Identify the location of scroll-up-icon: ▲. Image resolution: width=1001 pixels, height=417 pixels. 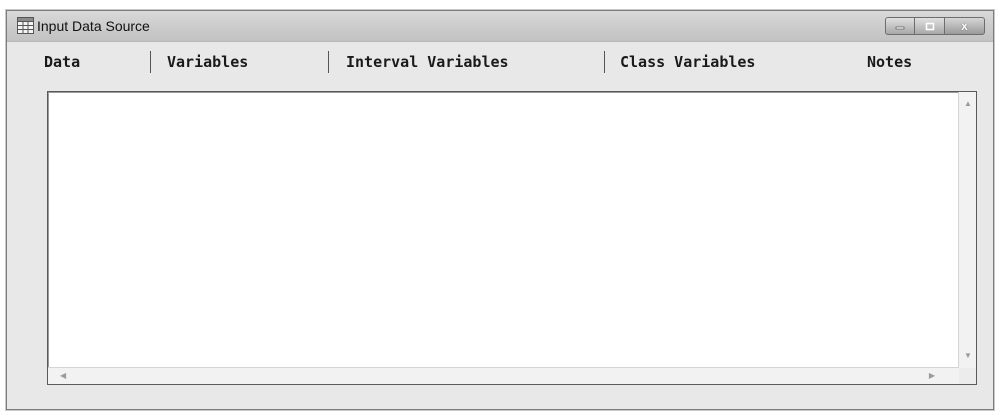
(968, 104).